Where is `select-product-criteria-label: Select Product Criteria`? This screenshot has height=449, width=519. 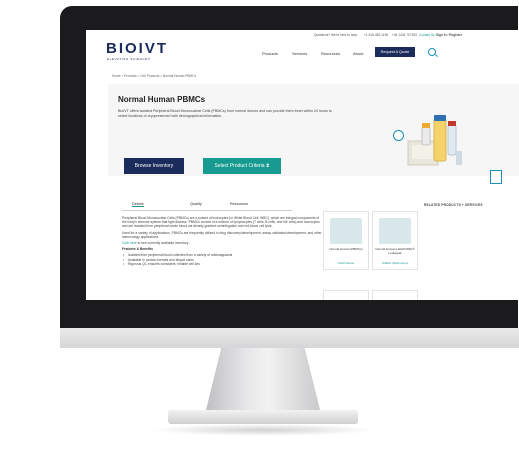 select-product-criteria-label: Select Product Criteria is located at coordinates (239, 166).